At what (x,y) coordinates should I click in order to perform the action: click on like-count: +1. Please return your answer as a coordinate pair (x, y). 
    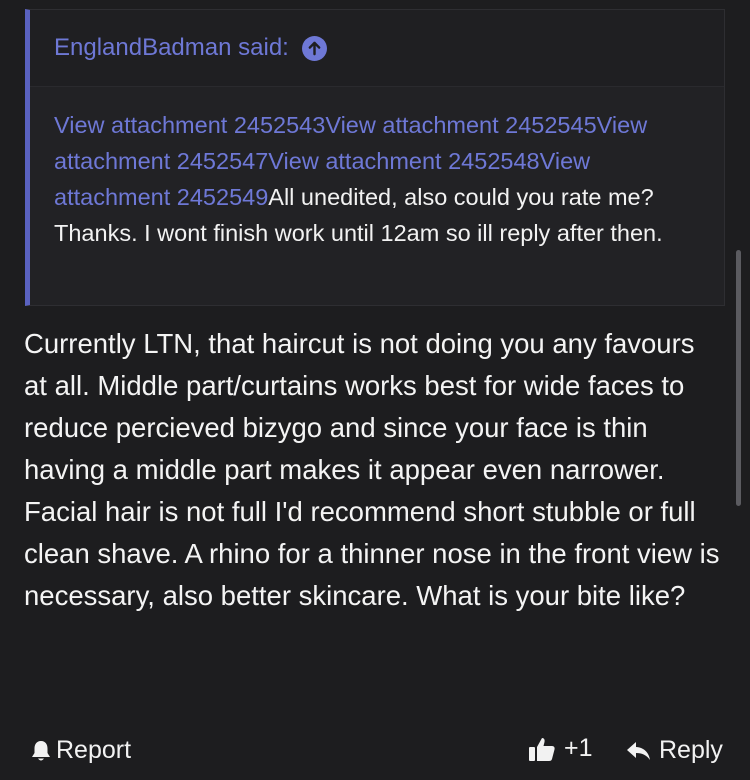
    Looking at the image, I should click on (578, 748).